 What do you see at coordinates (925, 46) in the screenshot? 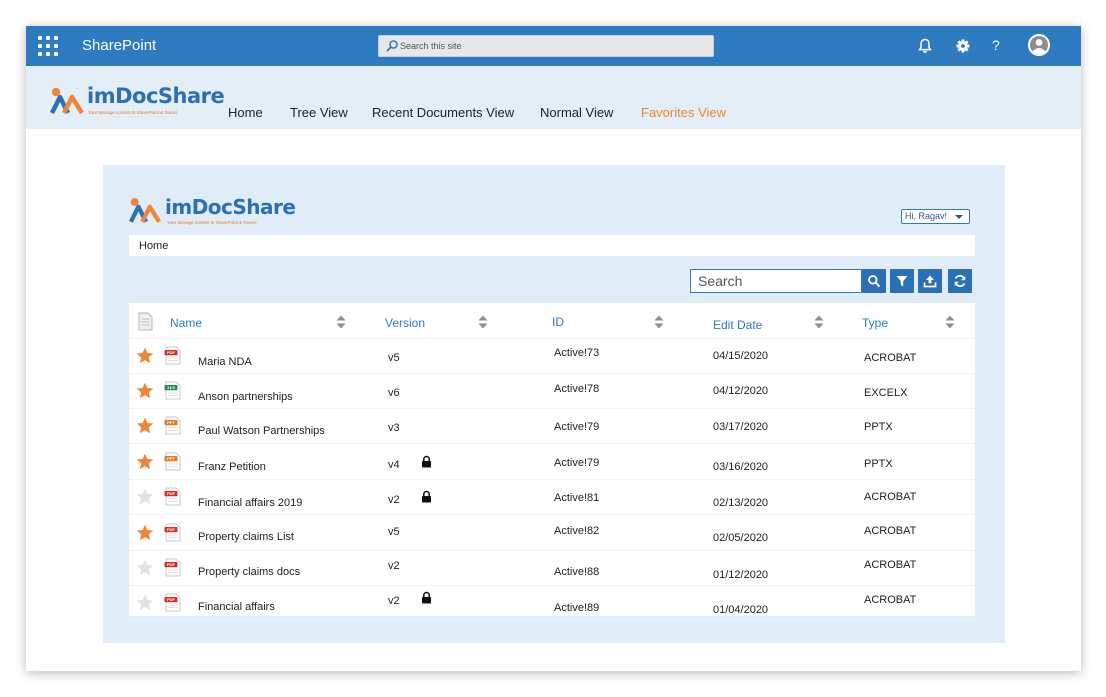
I see `bell-icon` at bounding box center [925, 46].